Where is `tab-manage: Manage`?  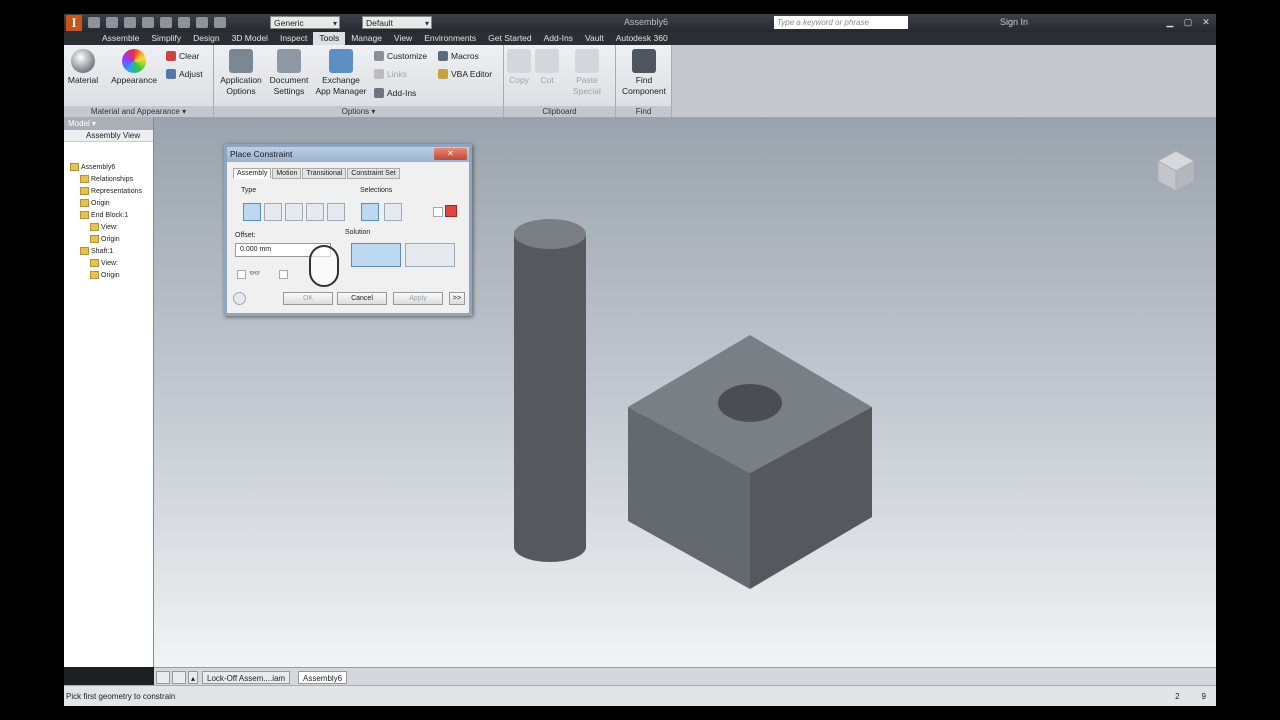 tab-manage: Manage is located at coordinates (366, 38).